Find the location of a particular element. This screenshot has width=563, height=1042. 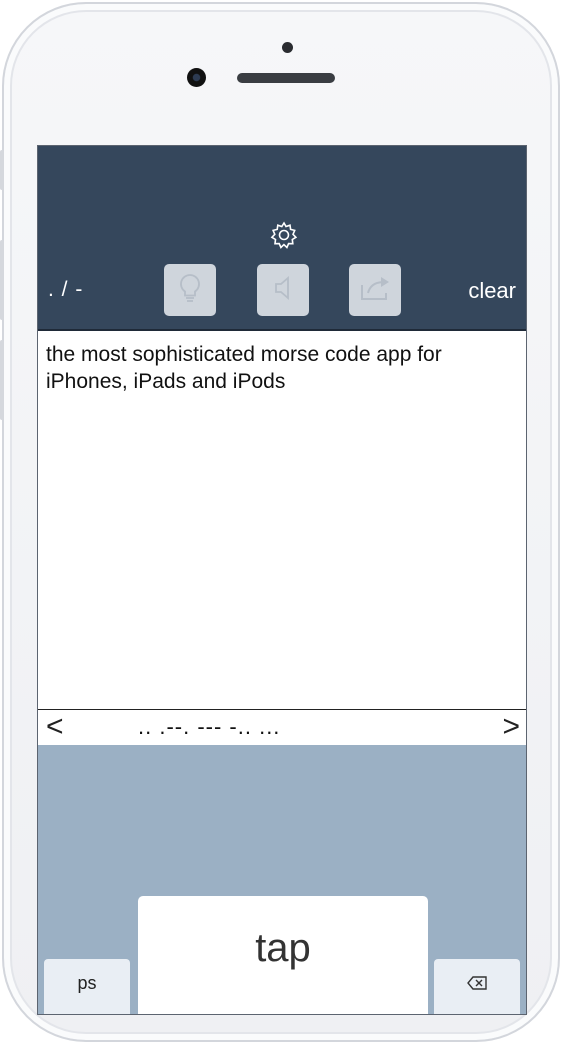

earpiece-speaker is located at coordinates (286, 78).